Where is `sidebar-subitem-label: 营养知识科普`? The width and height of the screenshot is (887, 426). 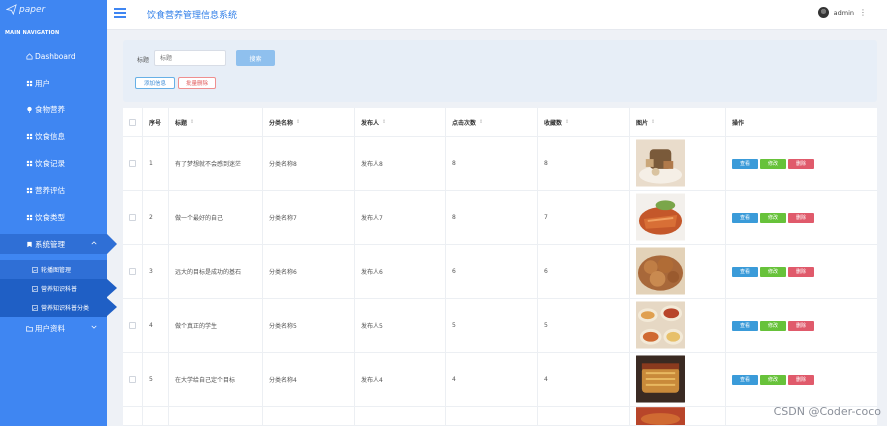
sidebar-subitem-label: 营养知识科普 is located at coordinates (59, 289).